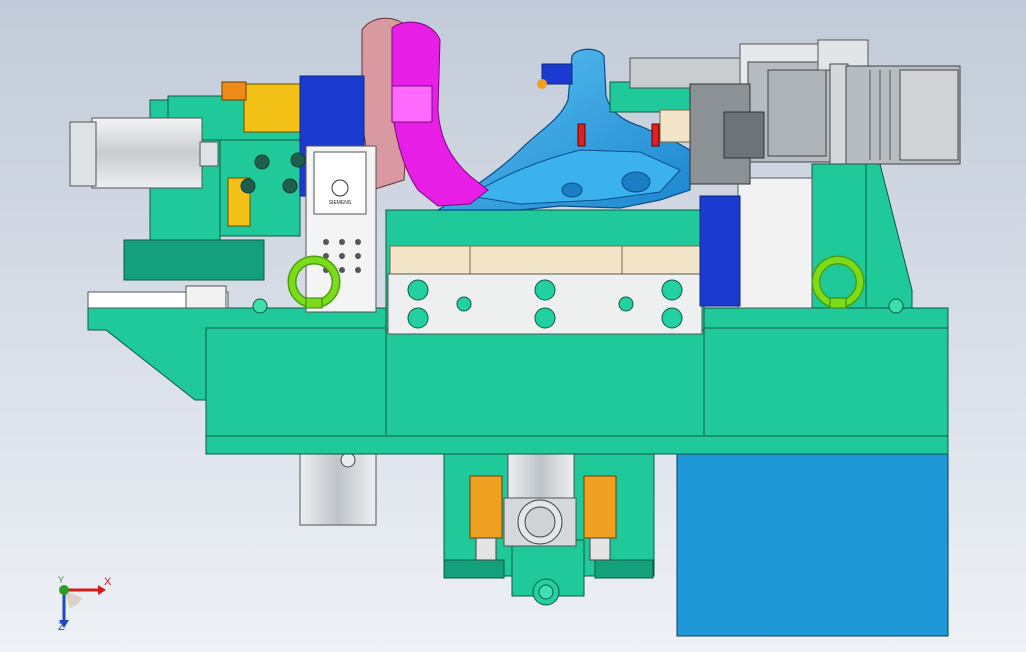 The width and height of the screenshot is (1026, 652). Describe the element at coordinates (108, 582) in the screenshot. I see `x-axis-label: X` at that location.